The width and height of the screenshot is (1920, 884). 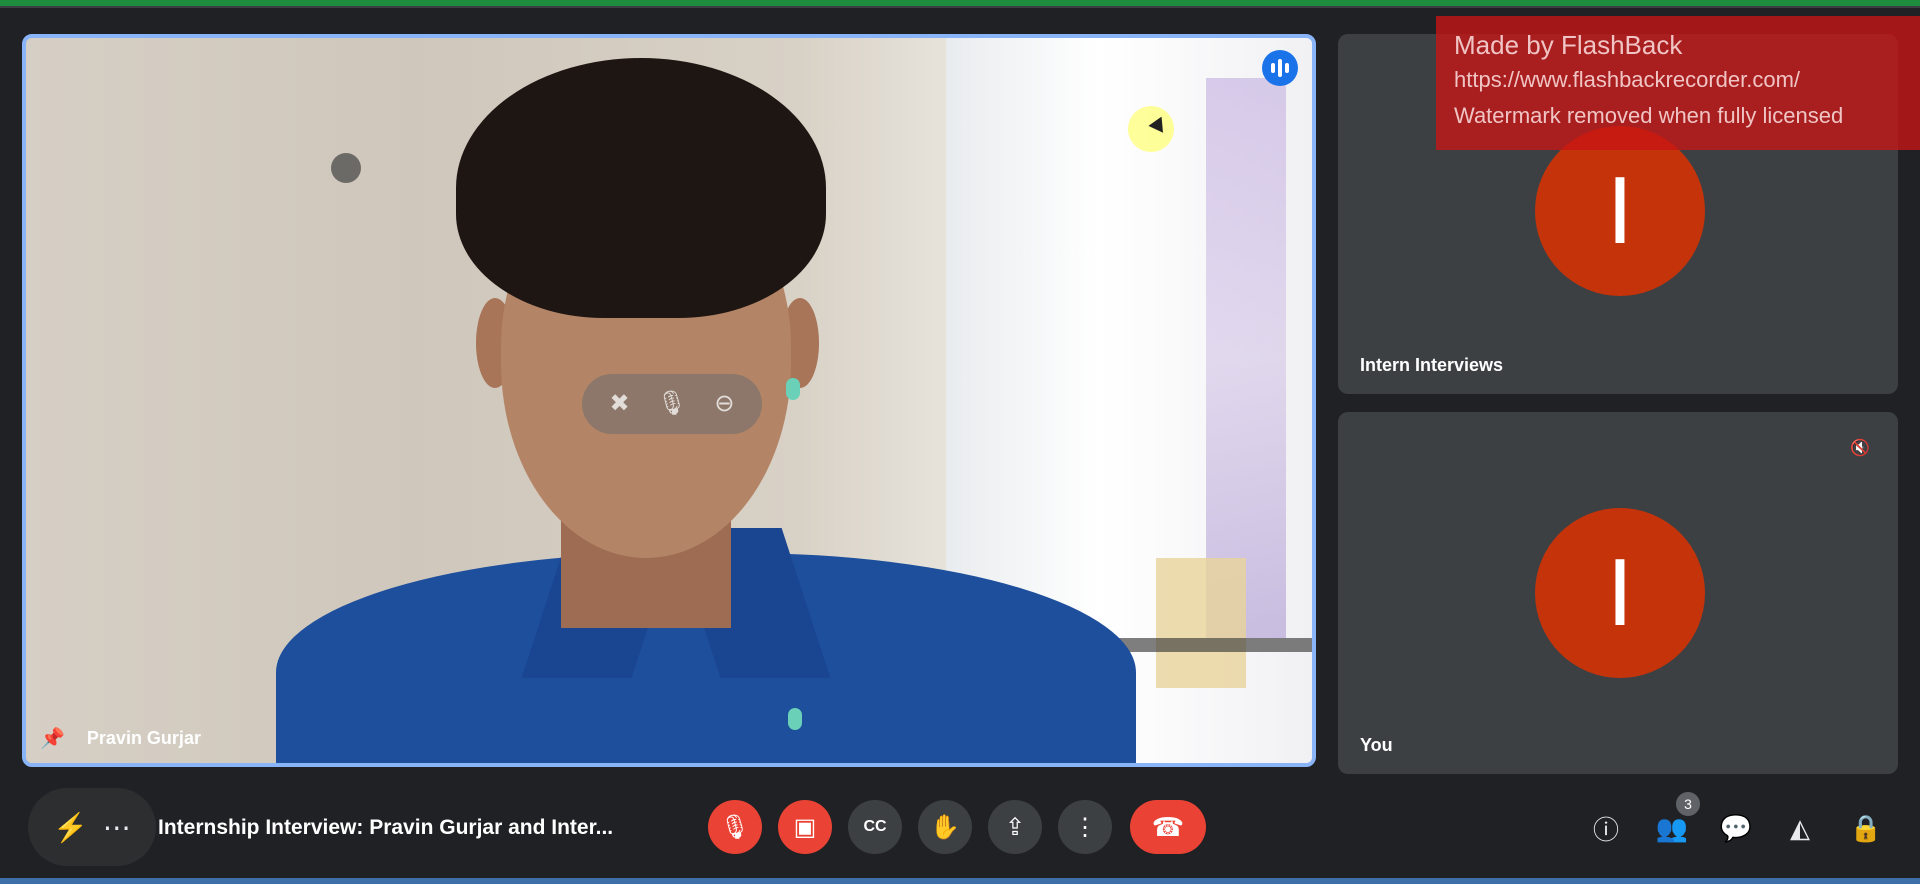 I want to click on mic-toggle-button: 🎙, so click(x=735, y=827).